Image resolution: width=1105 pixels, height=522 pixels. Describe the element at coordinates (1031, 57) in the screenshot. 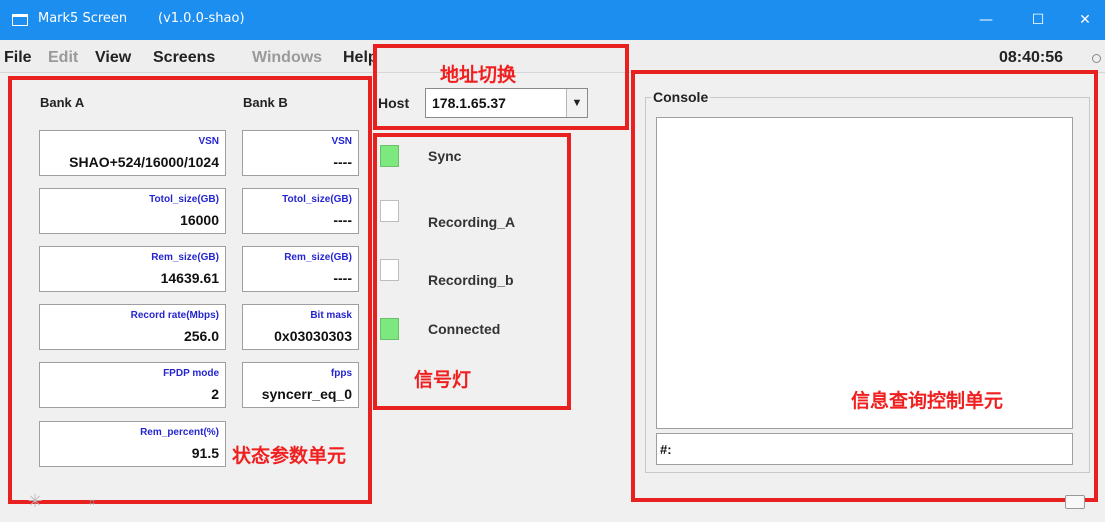

I see `clock-display: 08:40:56` at that location.